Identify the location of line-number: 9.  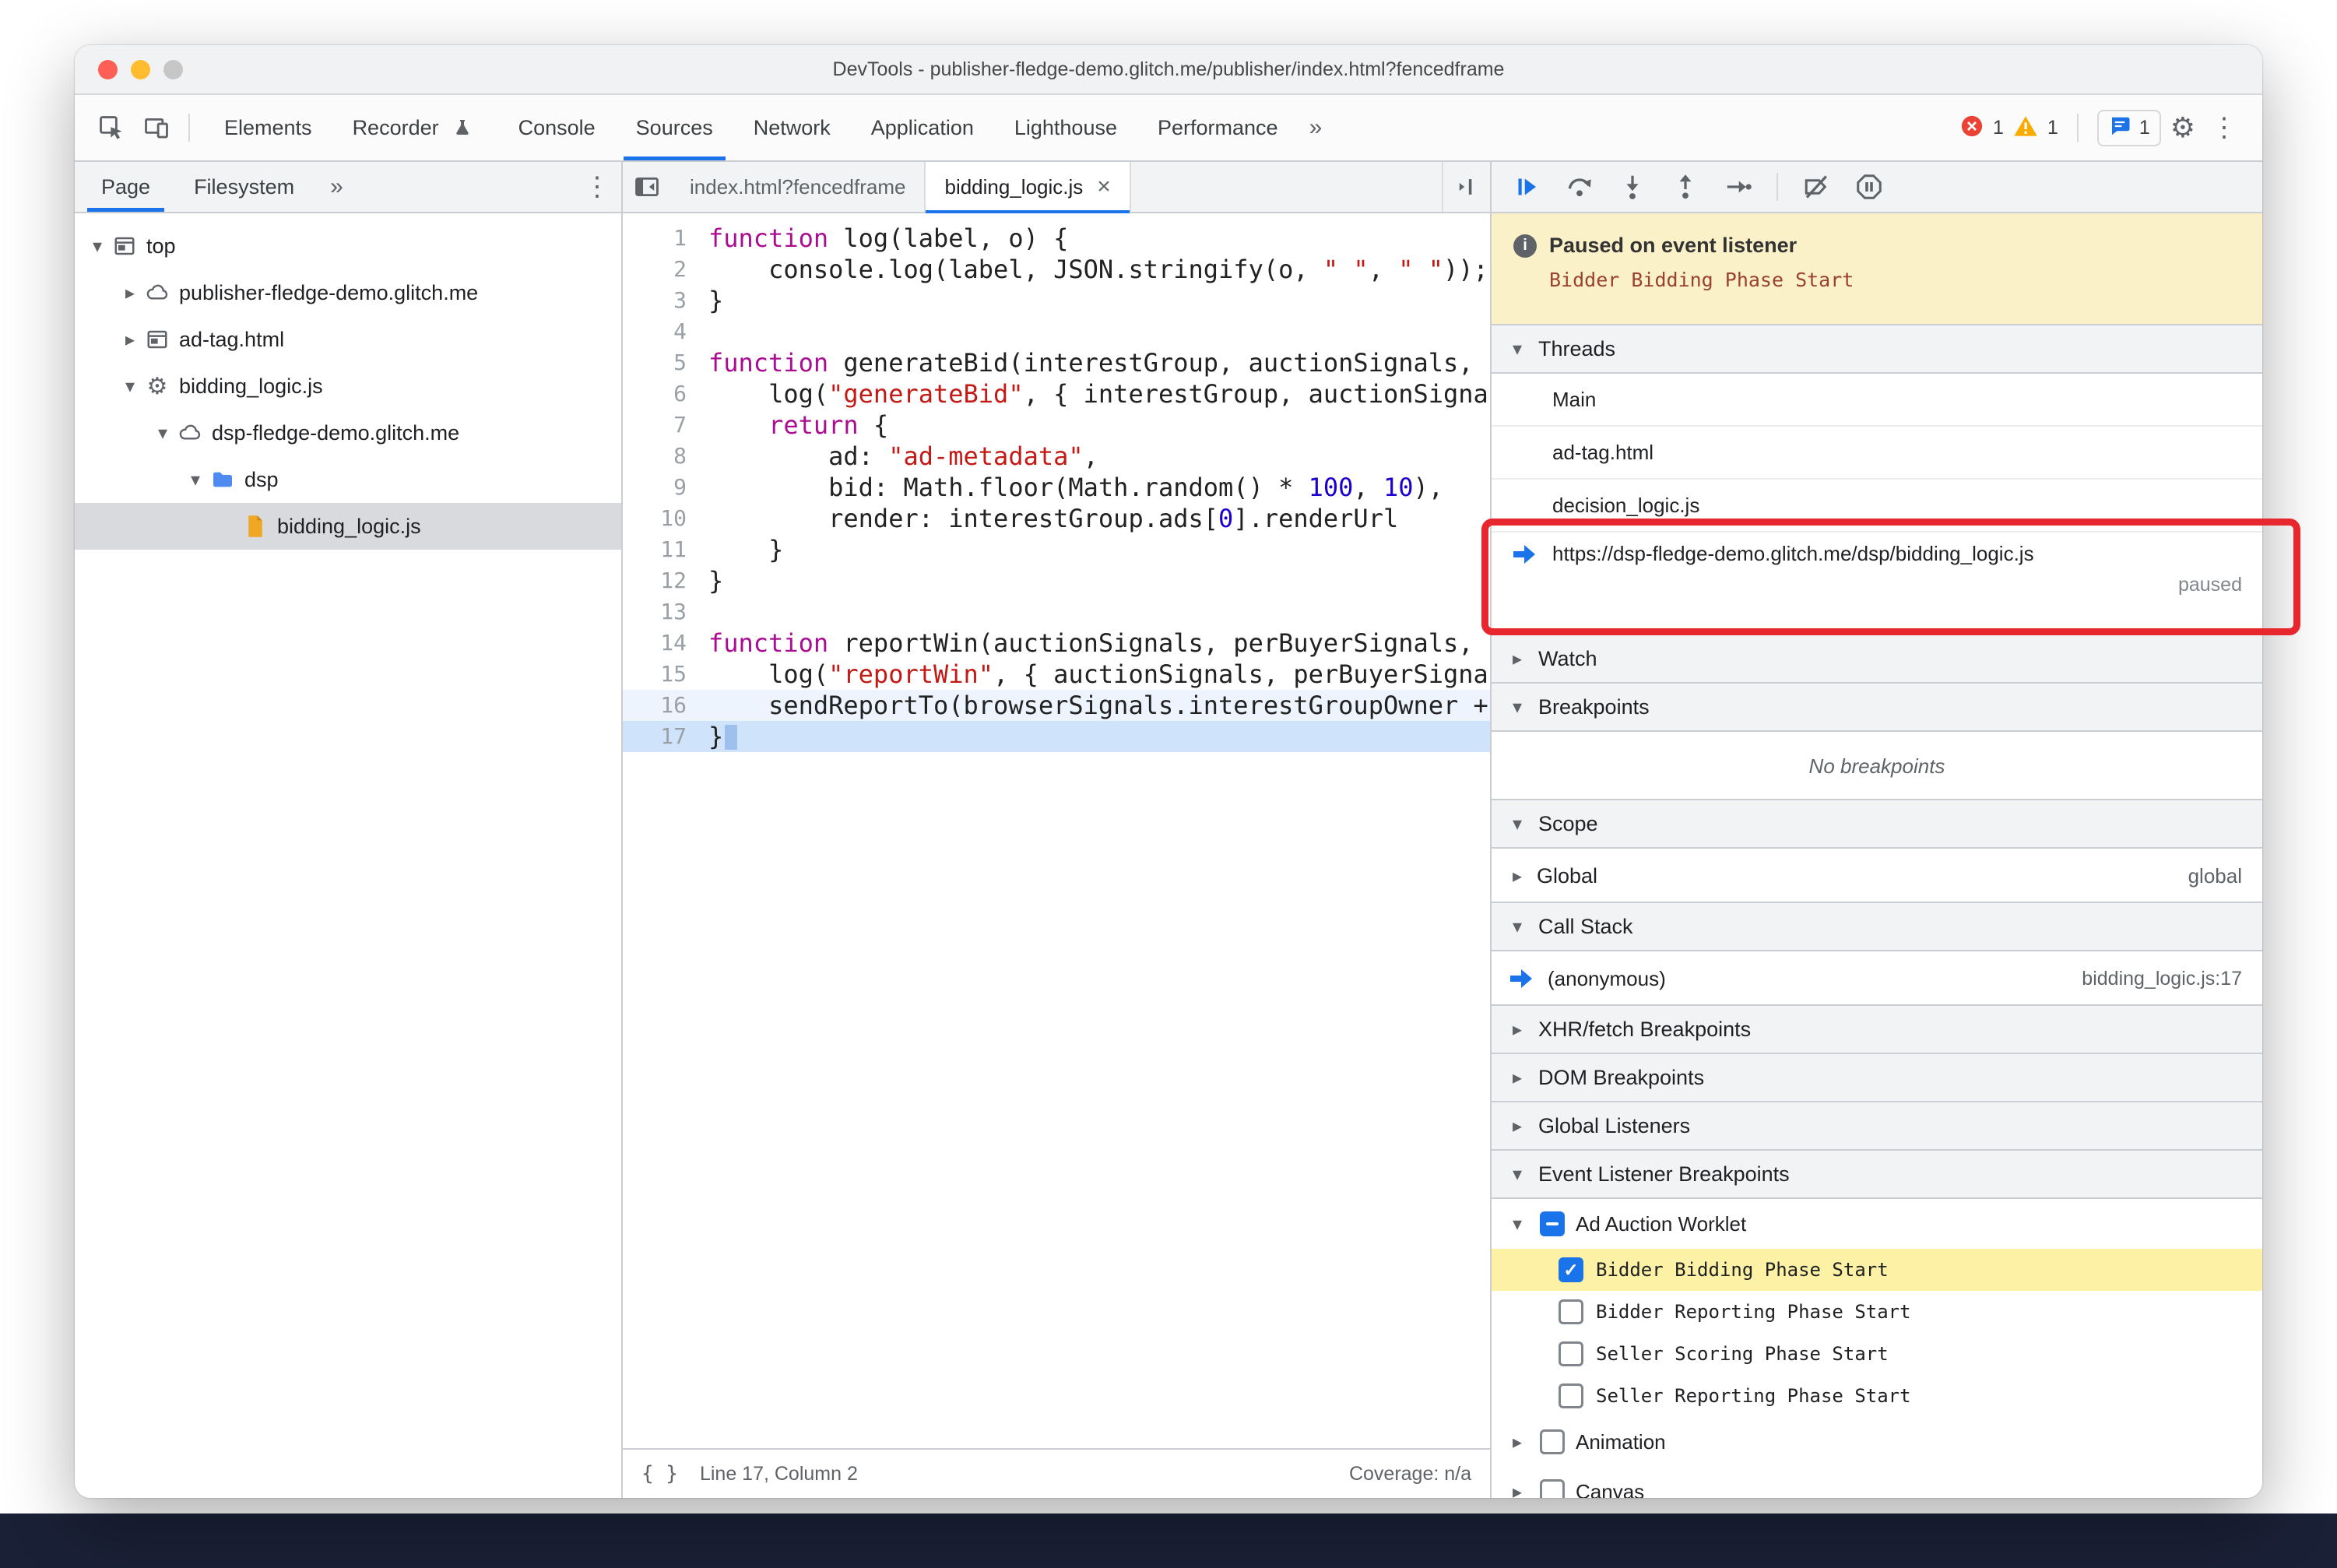
(666, 487).